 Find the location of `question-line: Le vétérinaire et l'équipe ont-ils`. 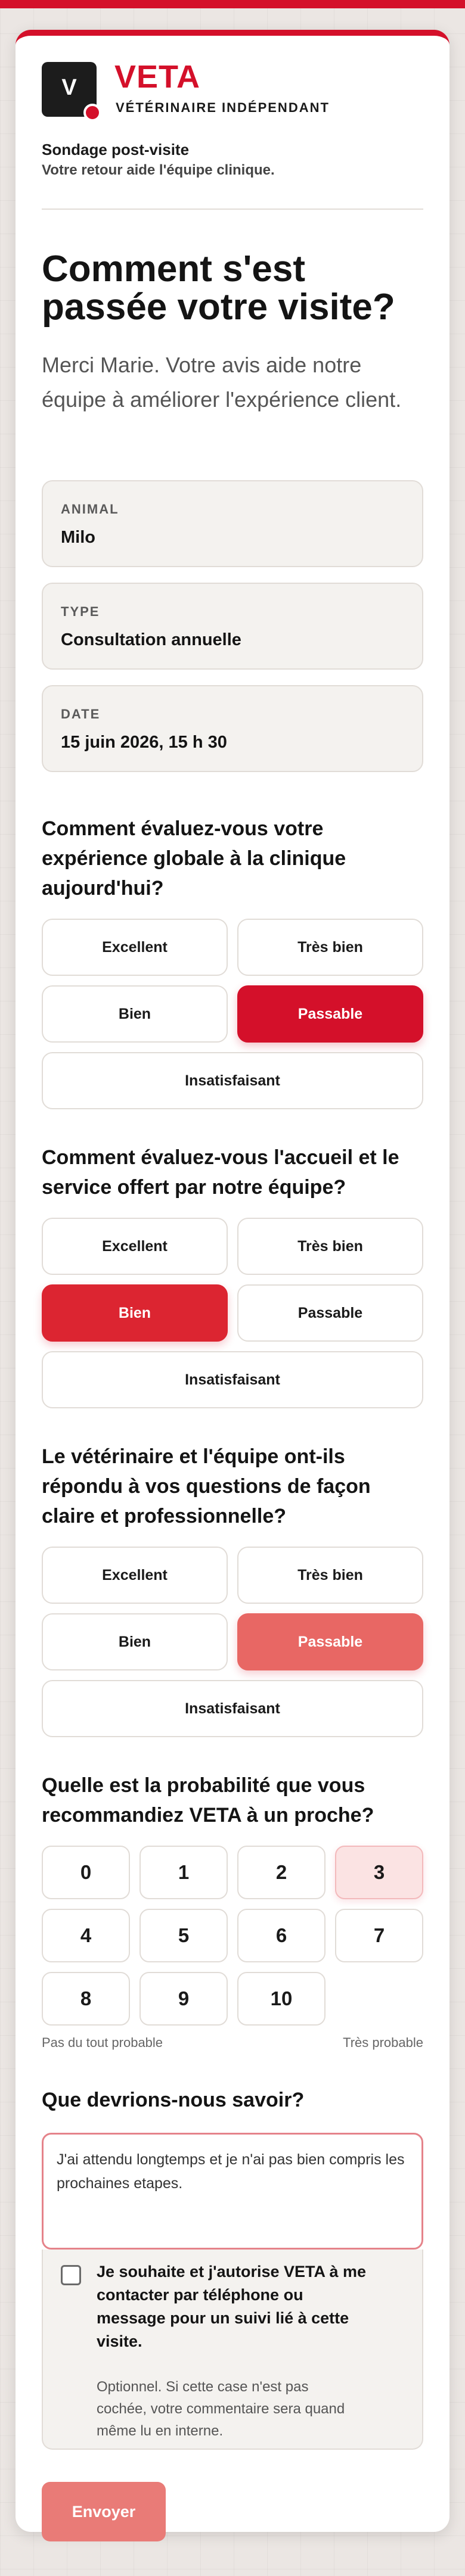

question-line: Le vétérinaire et l'équipe ont-ils is located at coordinates (194, 1456).